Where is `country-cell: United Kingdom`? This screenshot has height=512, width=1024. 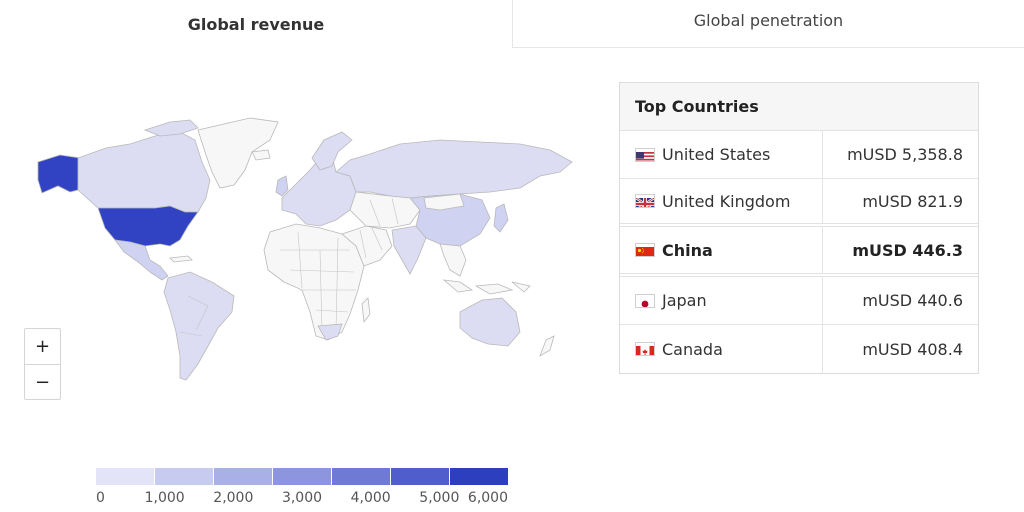
country-cell: United Kingdom is located at coordinates (721, 201).